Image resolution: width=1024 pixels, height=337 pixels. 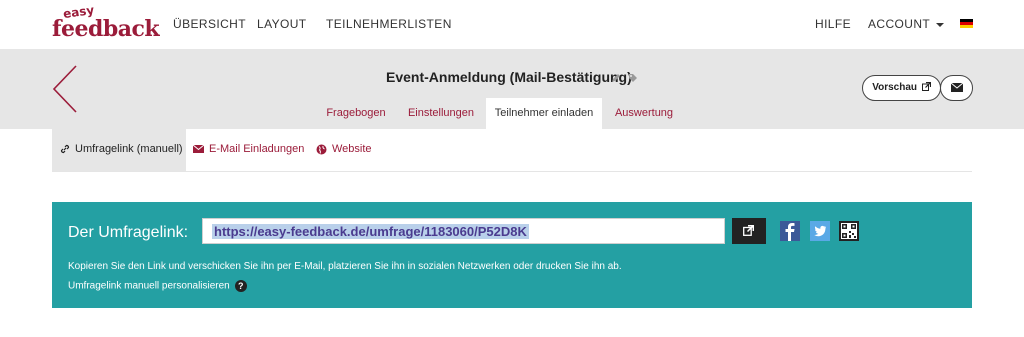 What do you see at coordinates (644, 113) in the screenshot?
I see `tab-auswertung: Auswertung` at bounding box center [644, 113].